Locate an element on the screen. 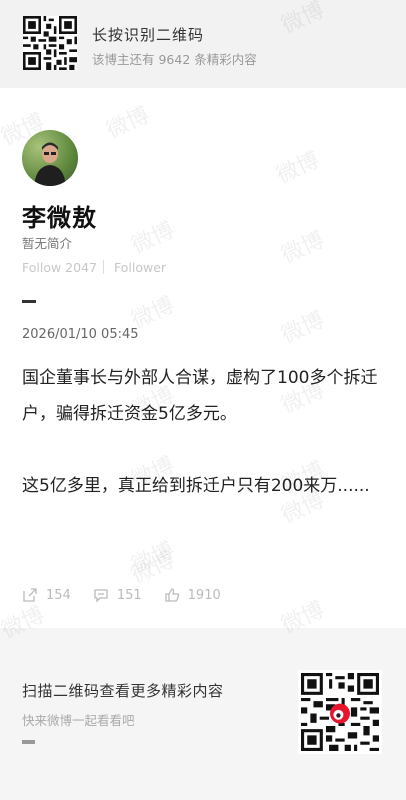  share-icon is located at coordinates (30, 595).